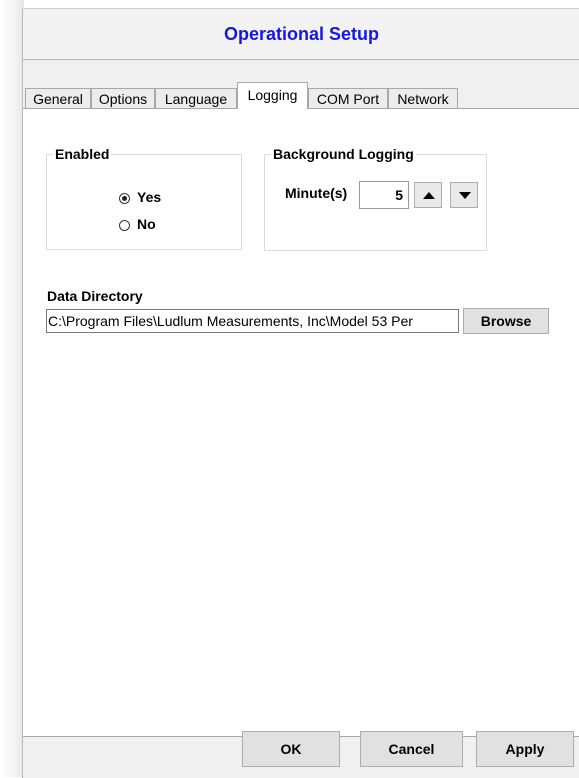 This screenshot has width=579, height=778. Describe the element at coordinates (423, 98) in the screenshot. I see `tab-network: Network` at that location.